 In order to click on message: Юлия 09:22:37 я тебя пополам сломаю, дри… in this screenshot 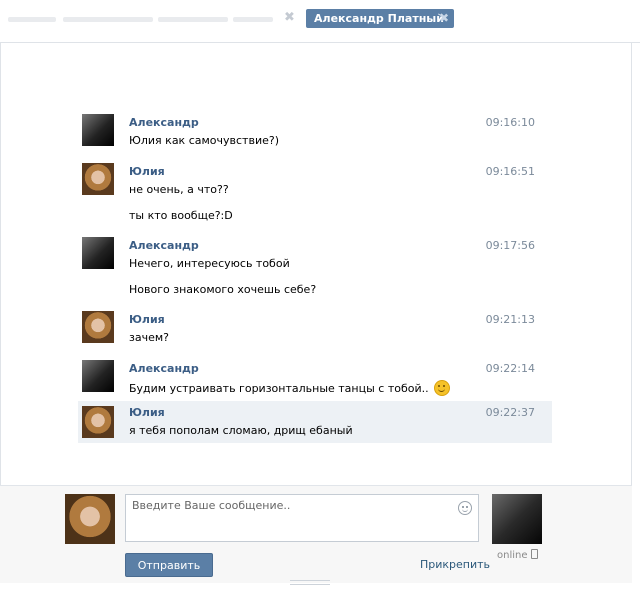, I will do `click(315, 422)`.